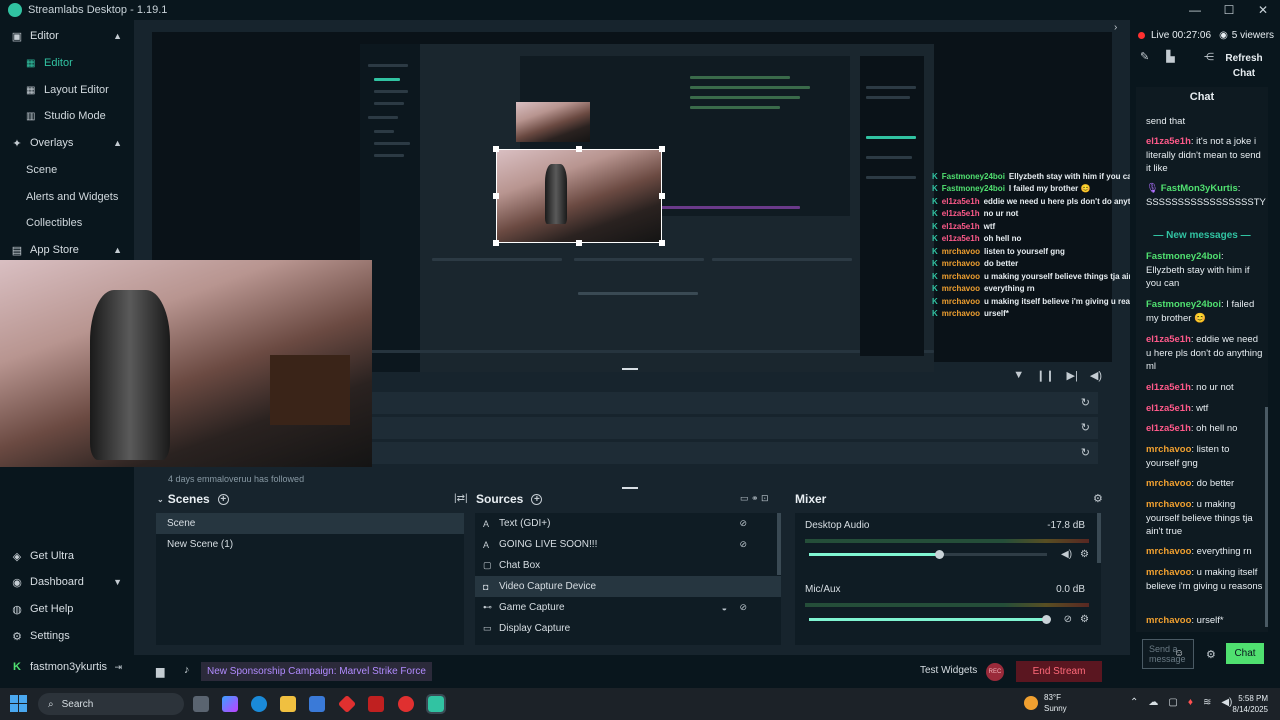  What do you see at coordinates (1245, 653) in the screenshot?
I see `send-chat-button: Chat` at bounding box center [1245, 653].